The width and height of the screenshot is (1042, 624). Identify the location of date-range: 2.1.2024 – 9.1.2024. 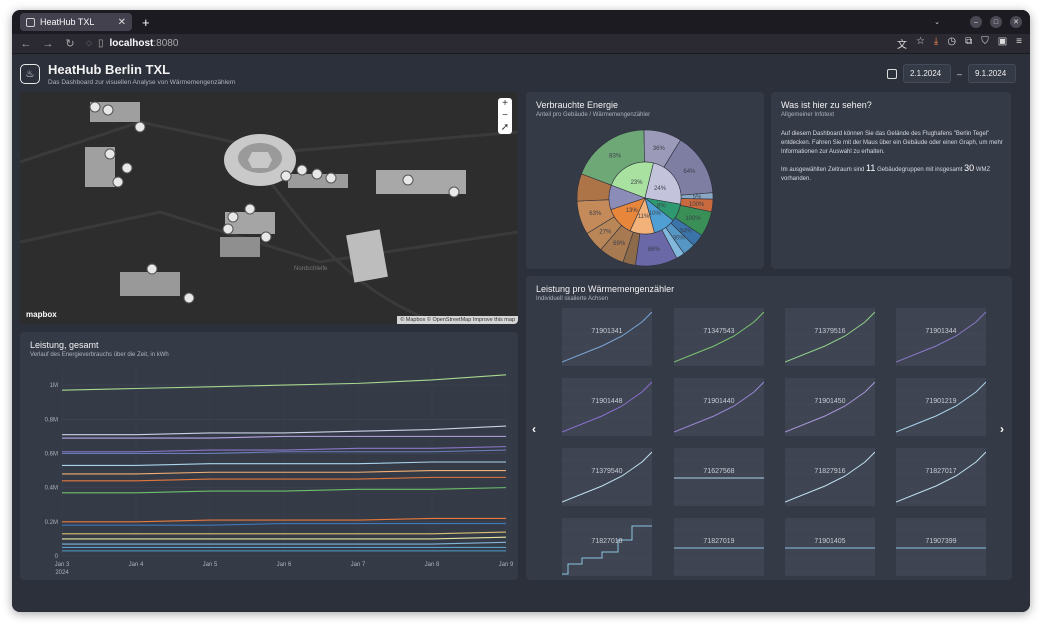
(951, 73).